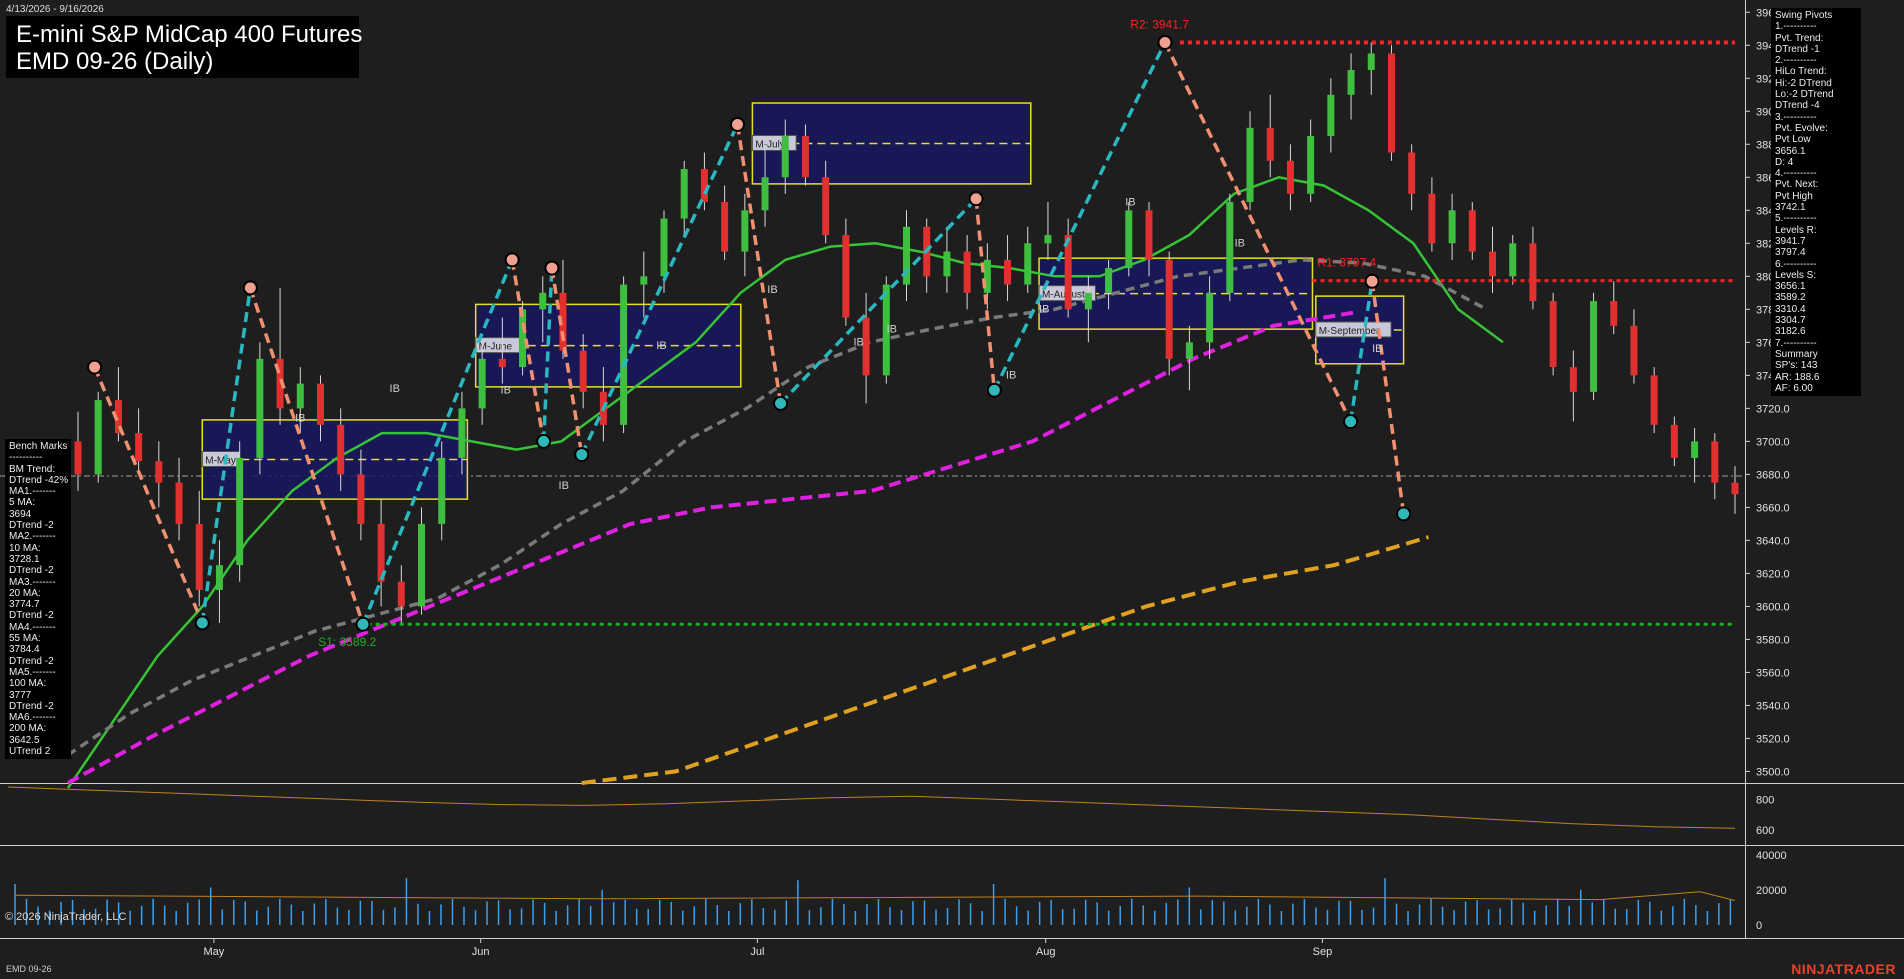  I want to click on swing-panel-line: 5.----------, so click(1796, 219).